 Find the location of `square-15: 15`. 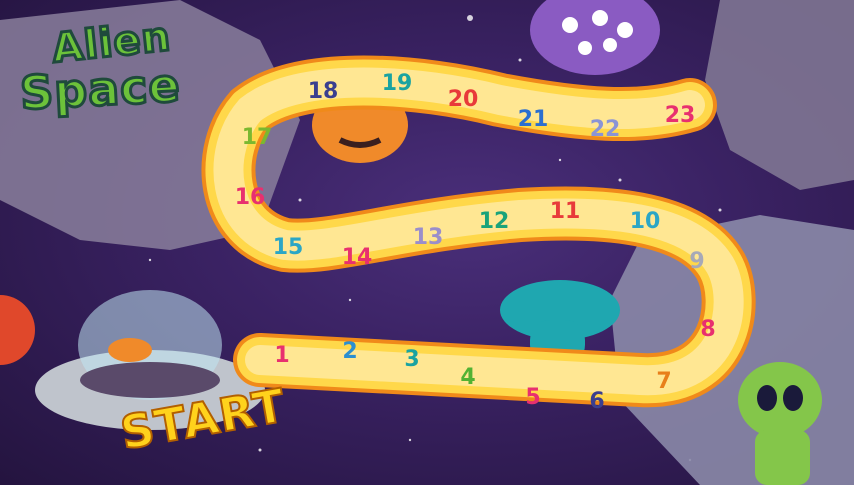

square-15: 15 is located at coordinates (288, 247).